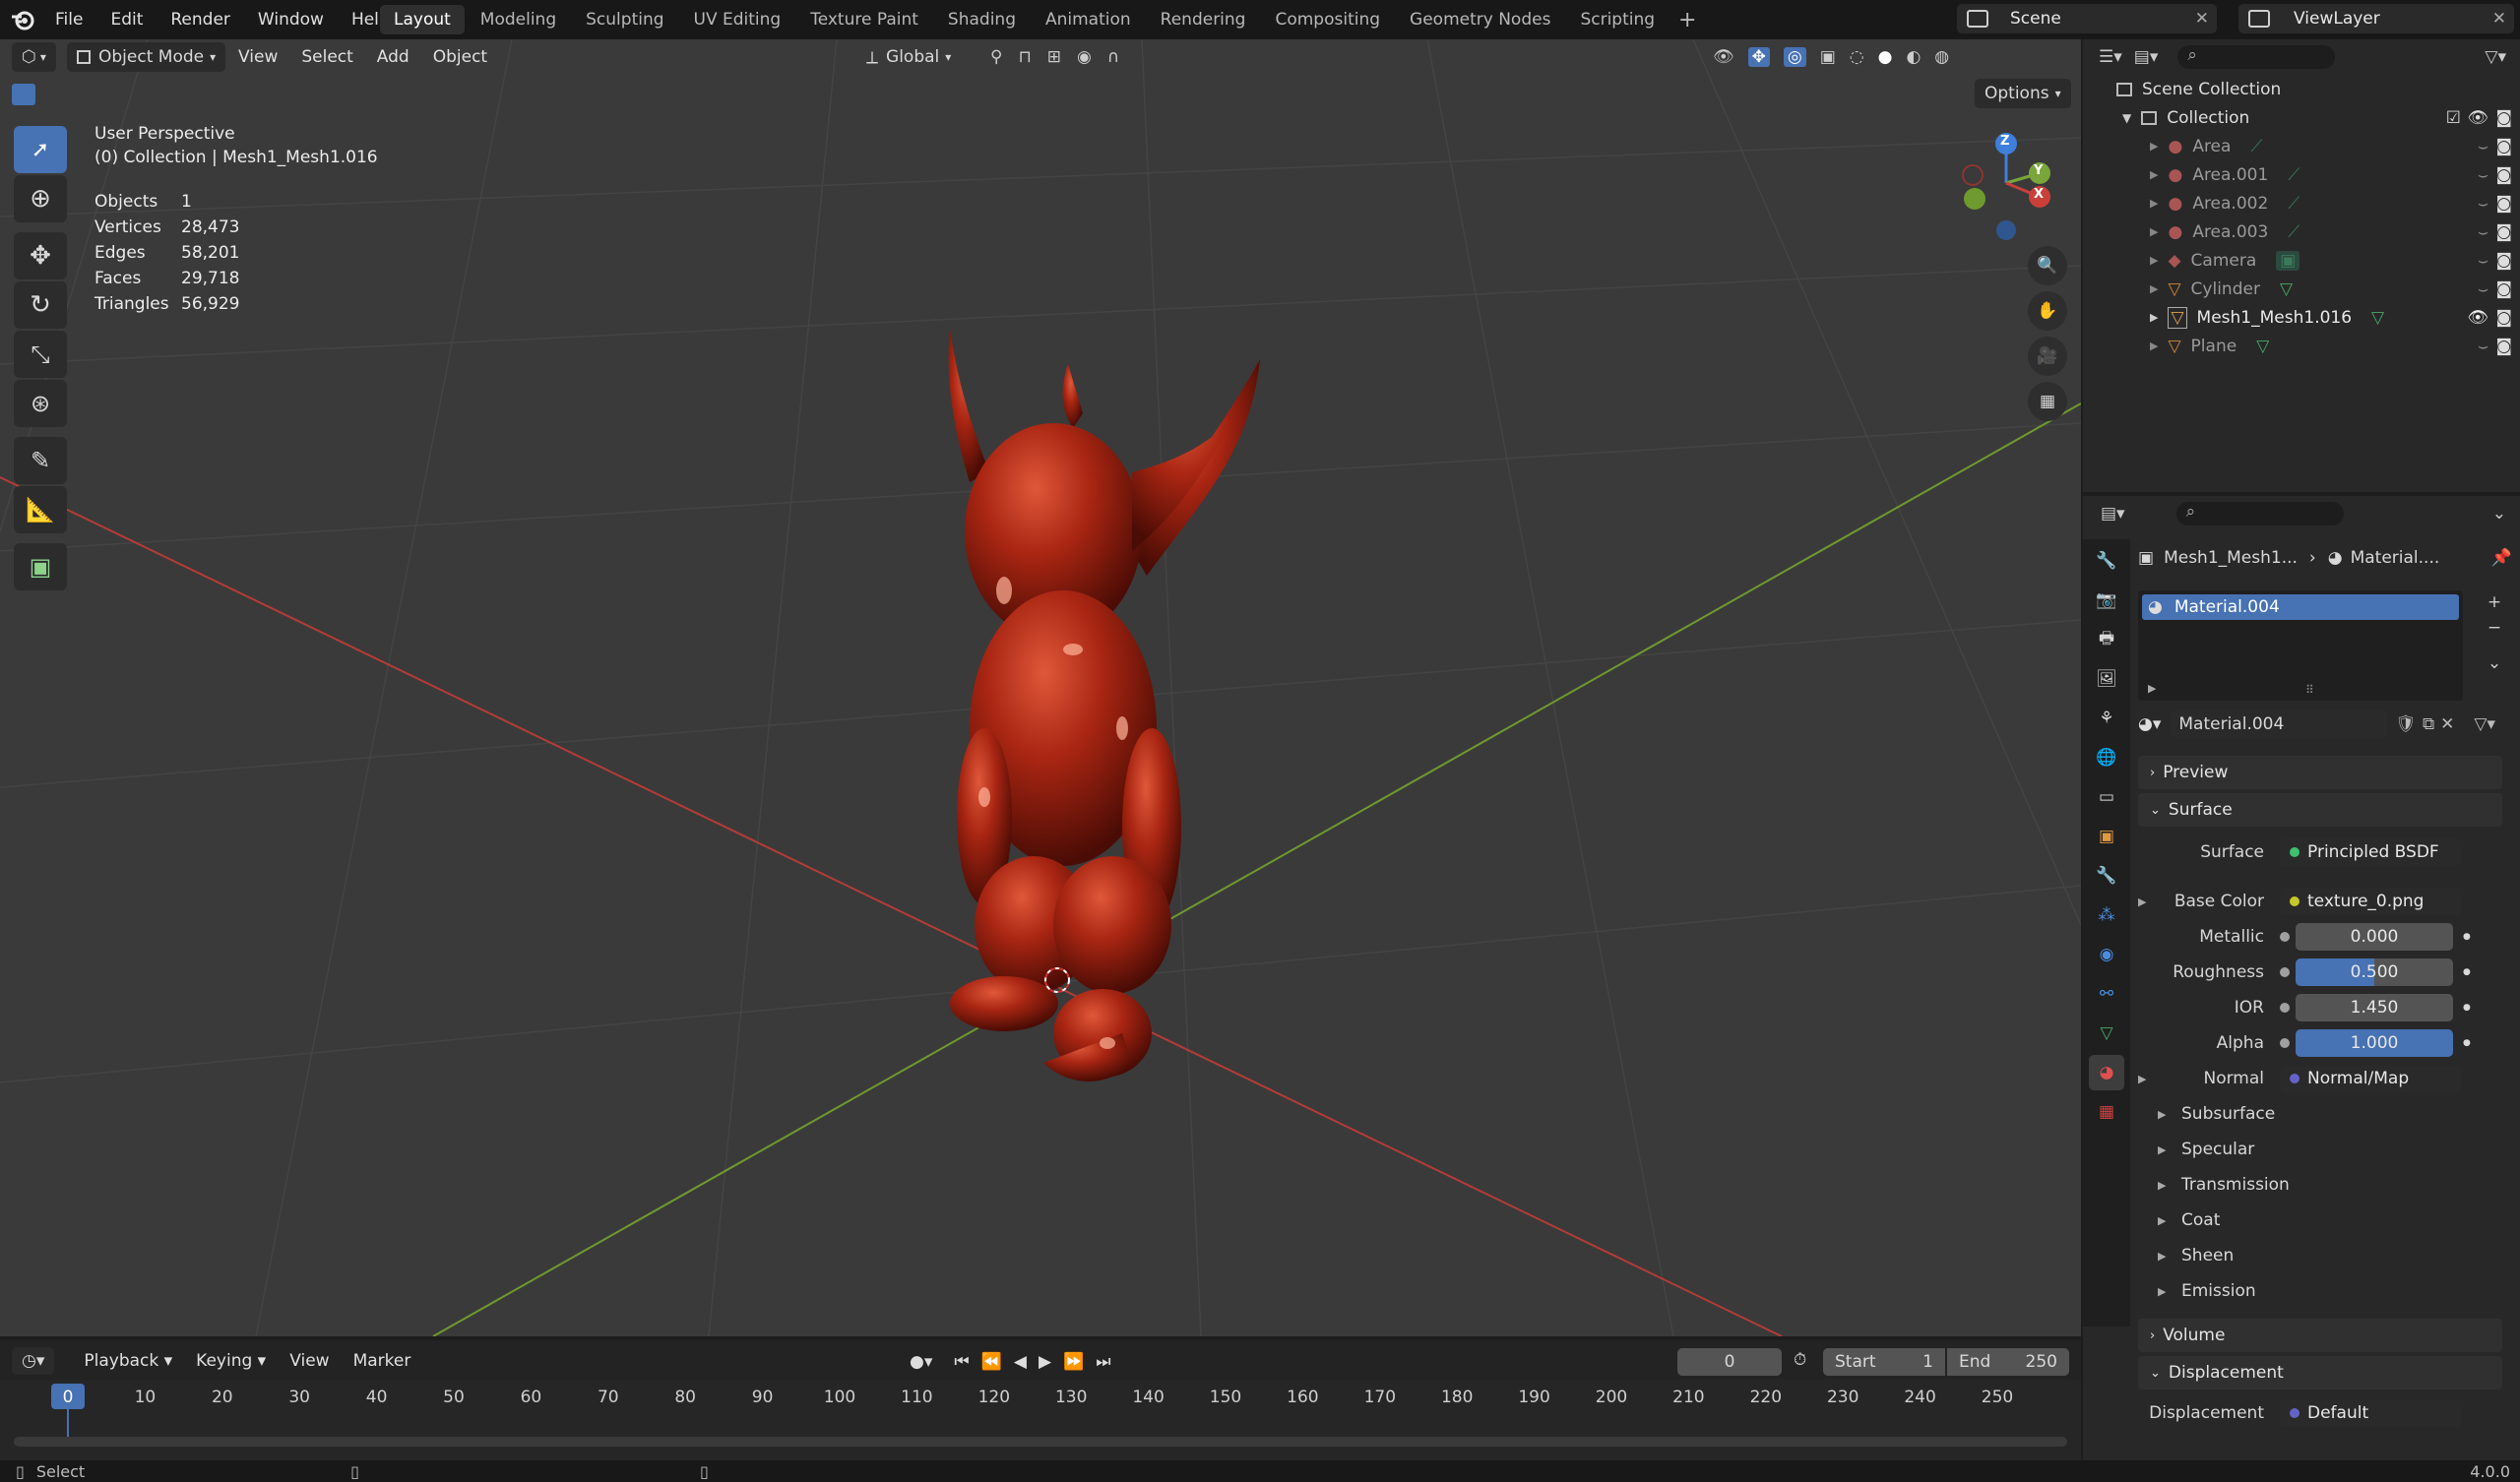 The image size is (2520, 1482). What do you see at coordinates (1203, 19) in the screenshot?
I see `tab-rendering: Rendering` at bounding box center [1203, 19].